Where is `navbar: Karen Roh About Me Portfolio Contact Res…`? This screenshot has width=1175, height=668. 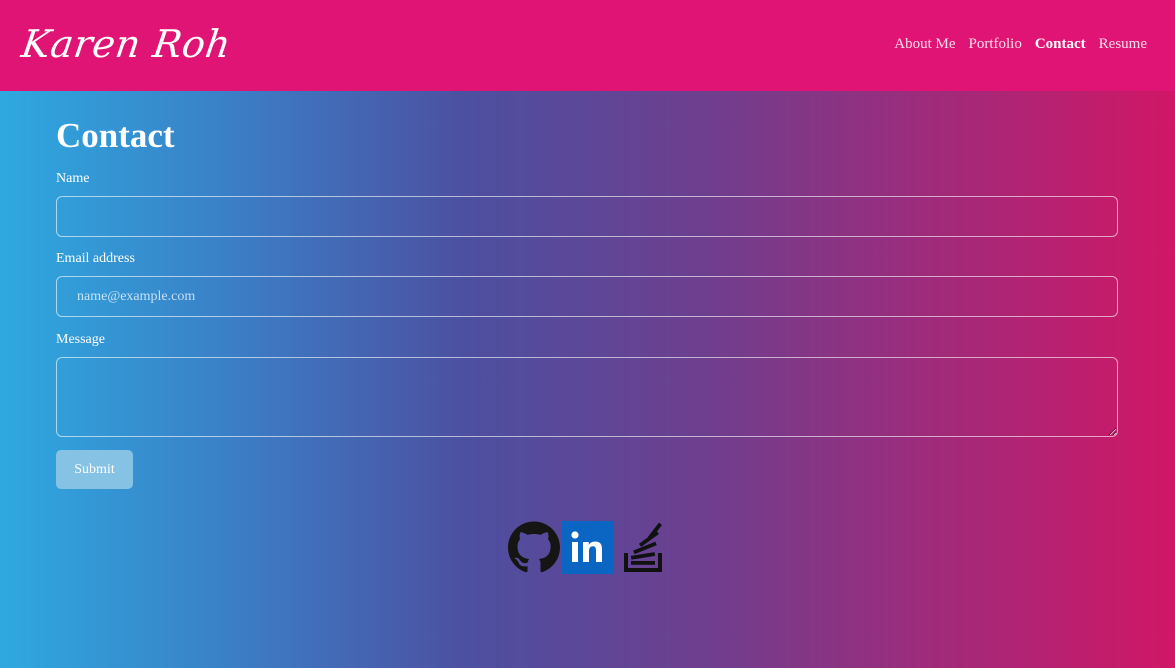 navbar: Karen Roh About Me Portfolio Contact Res… is located at coordinates (587, 45).